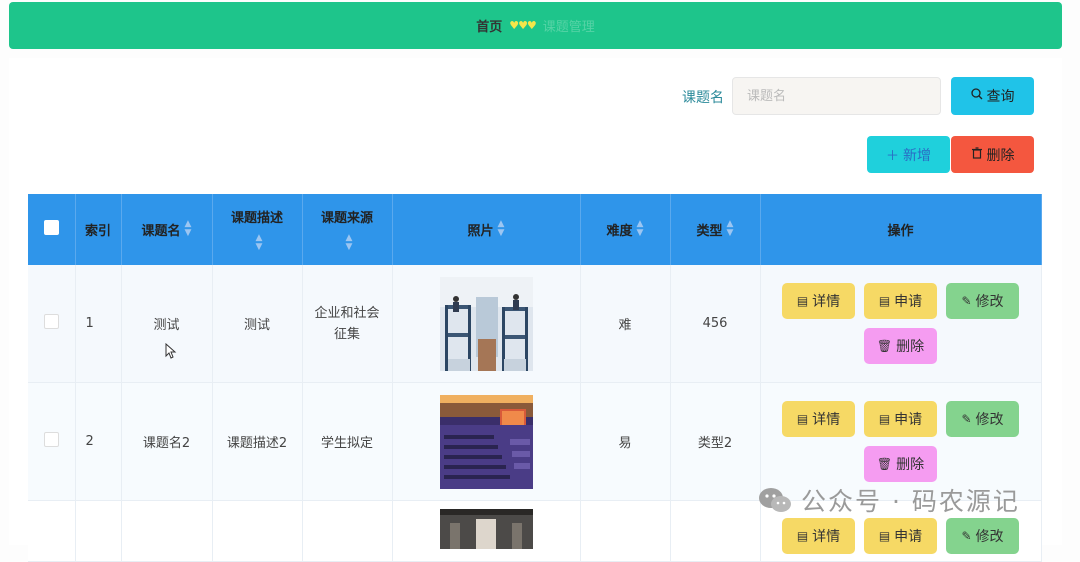  Describe the element at coordinates (257, 441) in the screenshot. I see `cell-desc: 课题描述2` at that location.